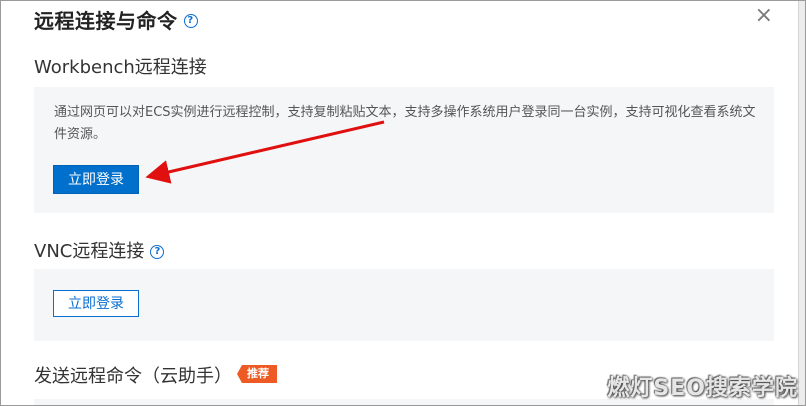  What do you see at coordinates (157, 252) in the screenshot?
I see `vnc-help-icon: ?` at bounding box center [157, 252].